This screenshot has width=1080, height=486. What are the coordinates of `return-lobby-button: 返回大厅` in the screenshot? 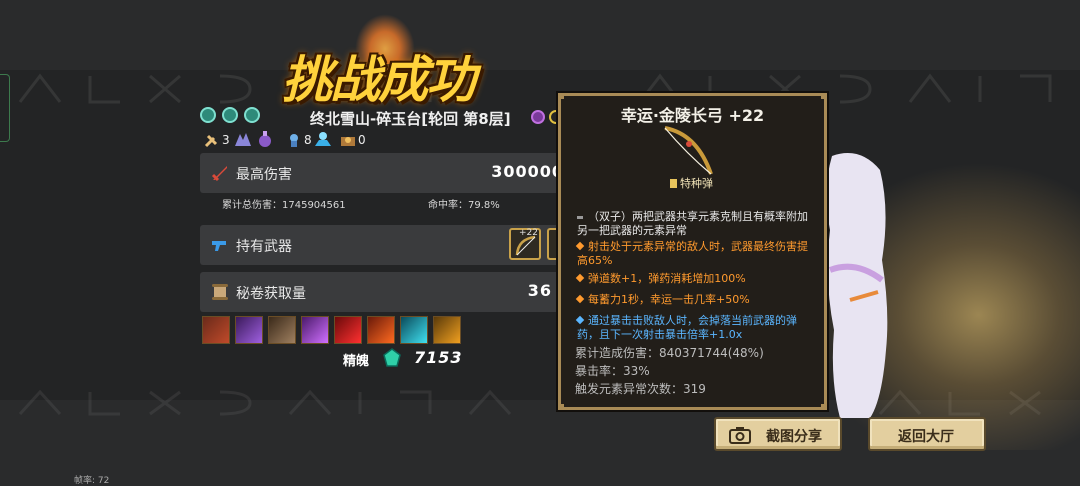 It's located at (927, 434).